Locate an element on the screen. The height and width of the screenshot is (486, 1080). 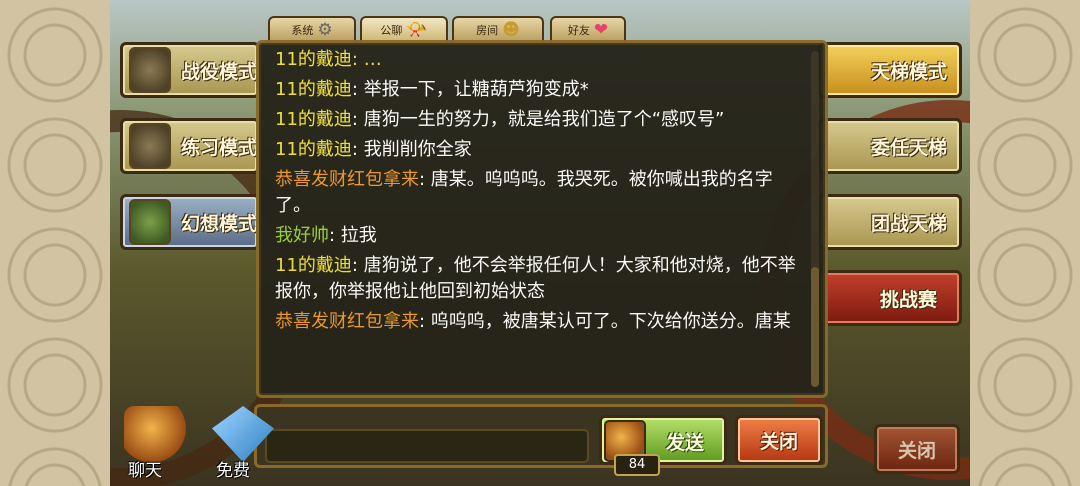
tab-label: 房间 is located at coordinates (487, 30).